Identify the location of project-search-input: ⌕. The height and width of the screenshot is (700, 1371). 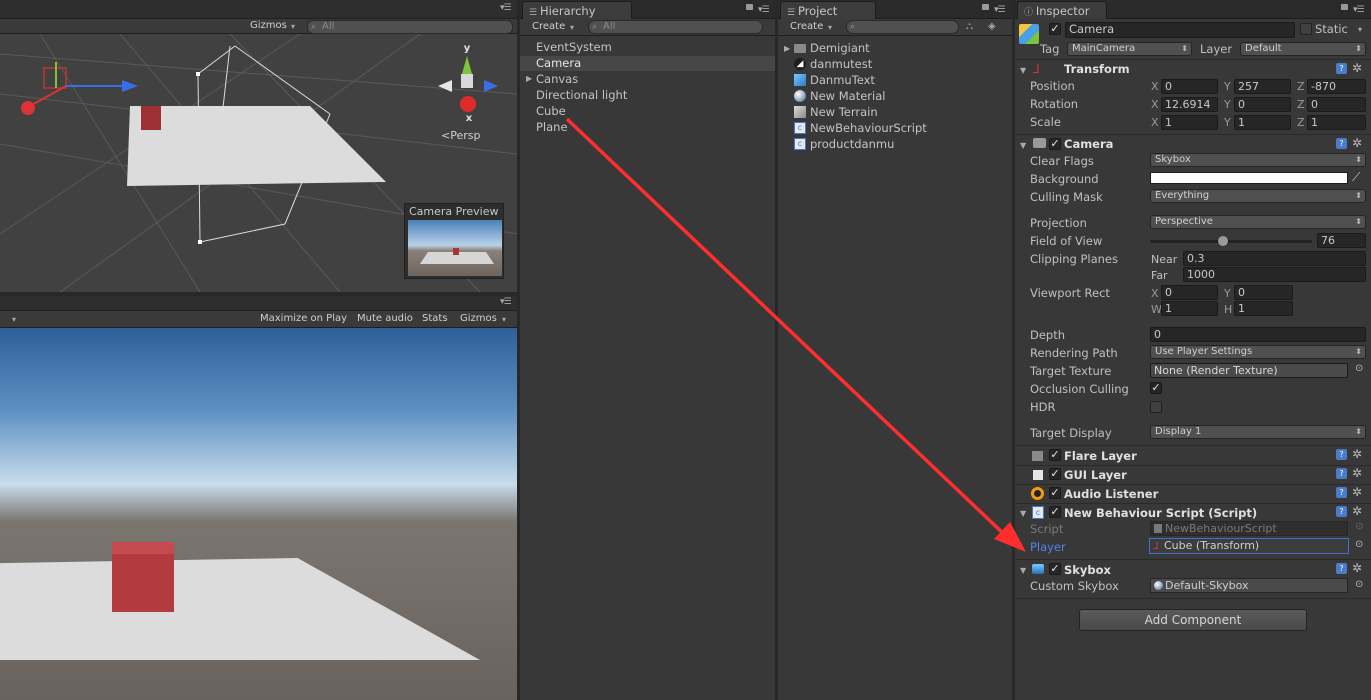
(902, 27).